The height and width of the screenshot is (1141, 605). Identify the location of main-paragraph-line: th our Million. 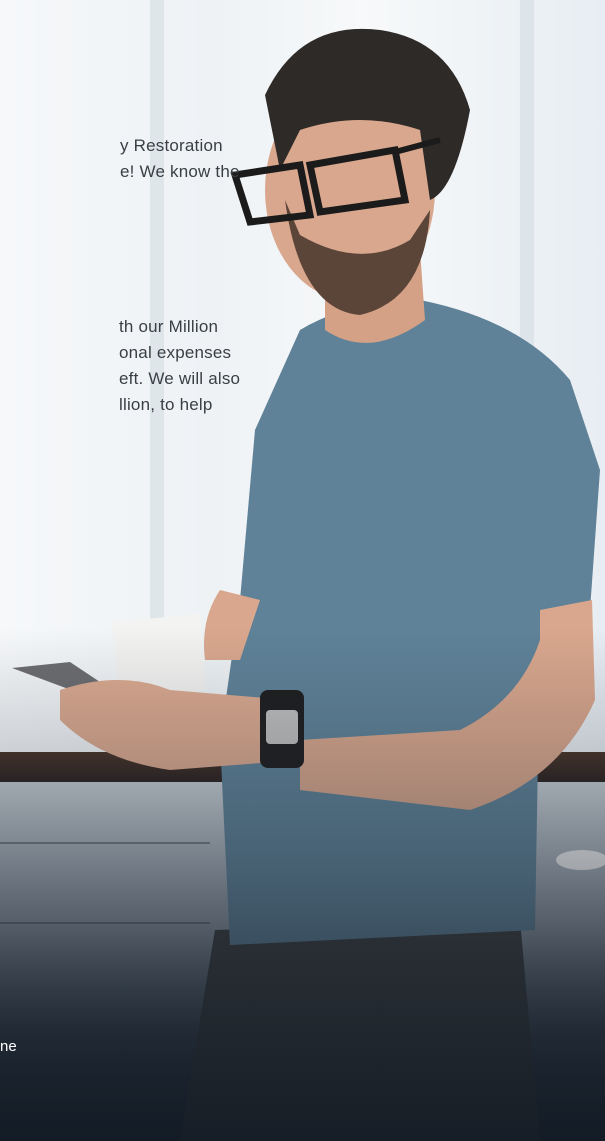
(169, 326).